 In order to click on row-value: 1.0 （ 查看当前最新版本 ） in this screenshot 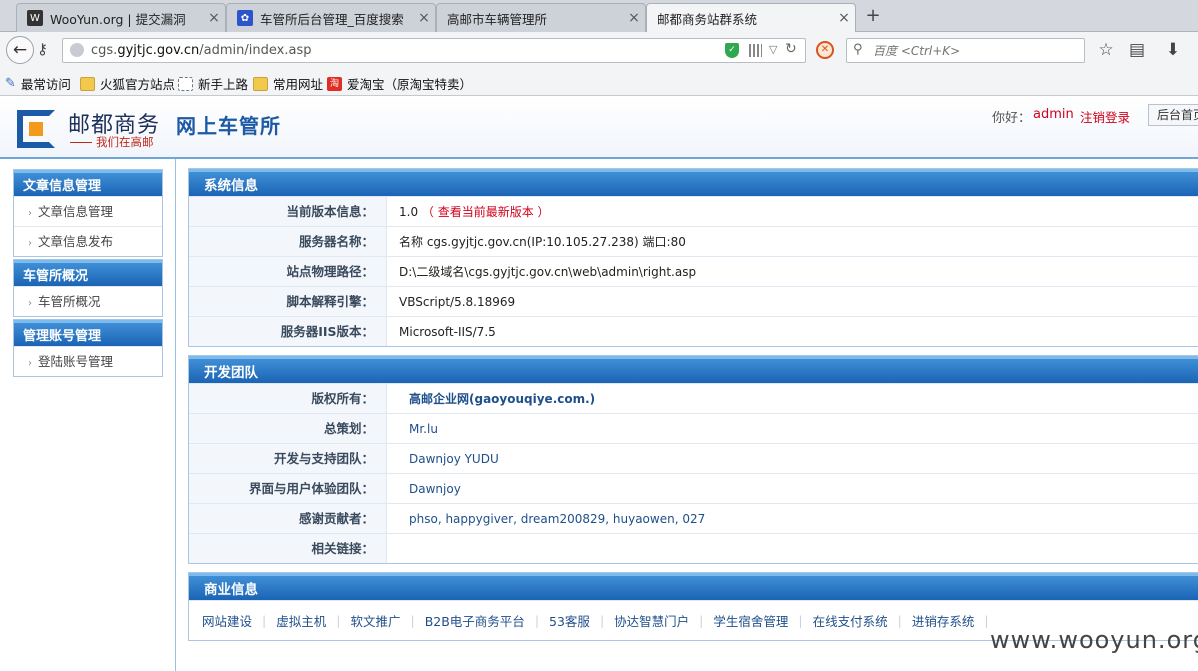, I will do `click(474, 212)`.